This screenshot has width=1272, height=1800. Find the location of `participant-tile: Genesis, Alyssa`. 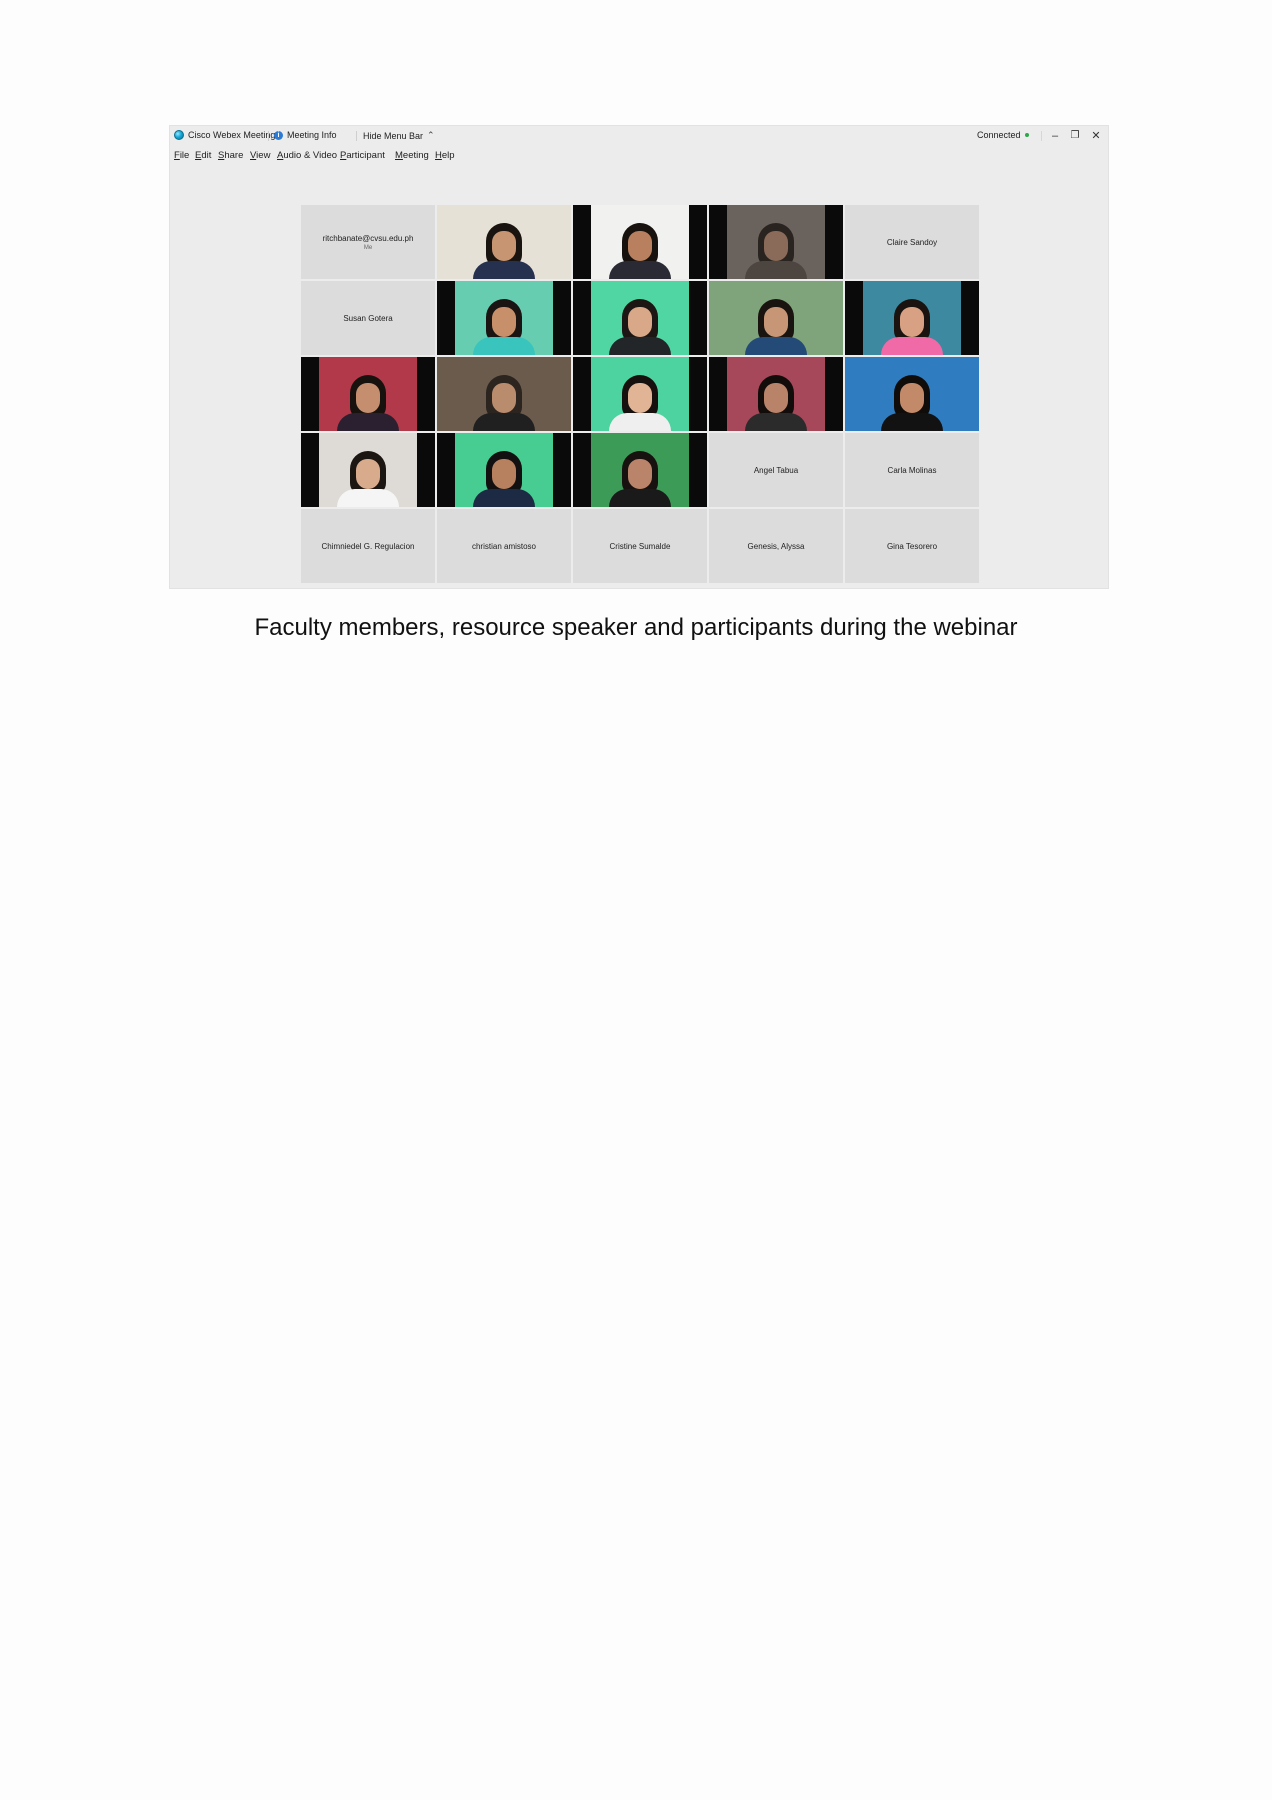

participant-tile: Genesis, Alyssa is located at coordinates (776, 546).